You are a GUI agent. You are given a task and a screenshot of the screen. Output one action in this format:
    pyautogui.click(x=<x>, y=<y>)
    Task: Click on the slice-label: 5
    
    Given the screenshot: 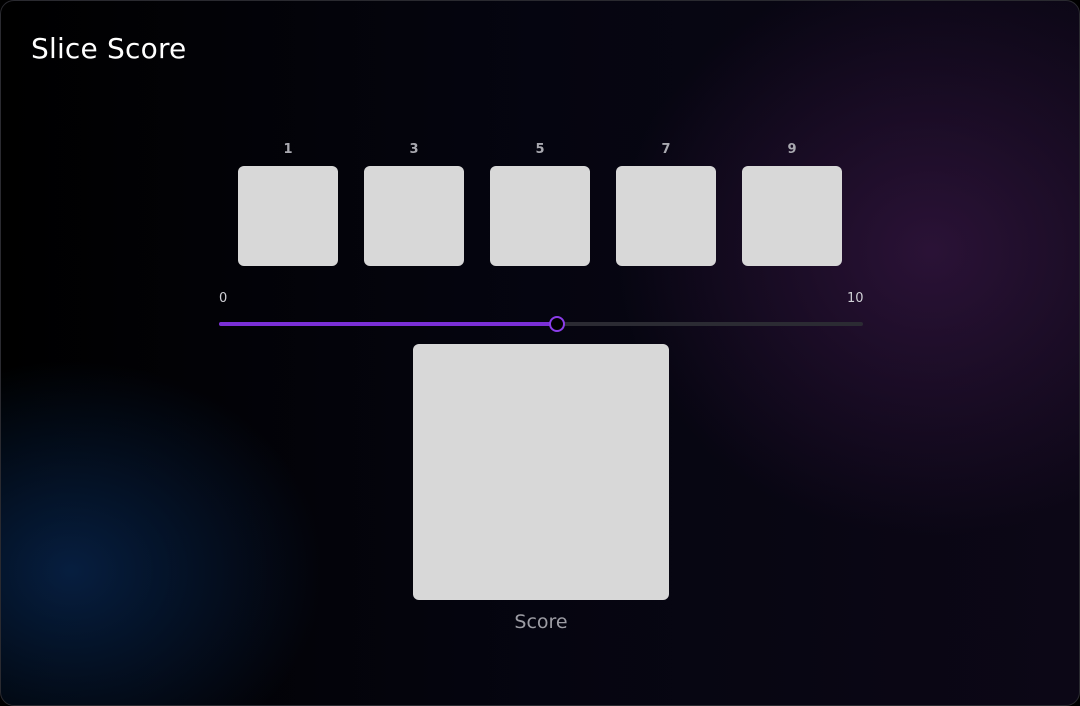 What is the action you would take?
    pyautogui.click(x=540, y=149)
    